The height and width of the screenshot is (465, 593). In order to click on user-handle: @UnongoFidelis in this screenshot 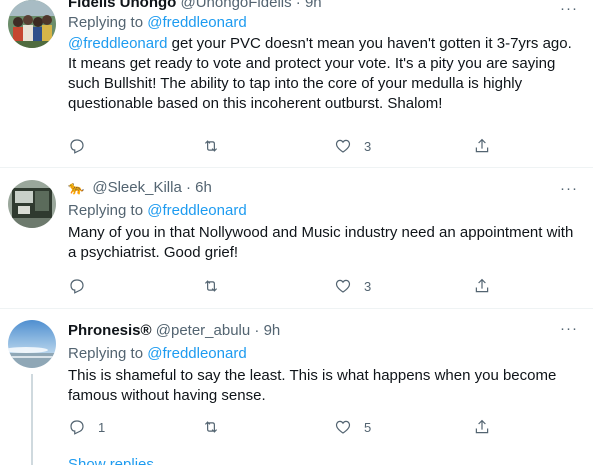, I will do `click(236, 5)`.